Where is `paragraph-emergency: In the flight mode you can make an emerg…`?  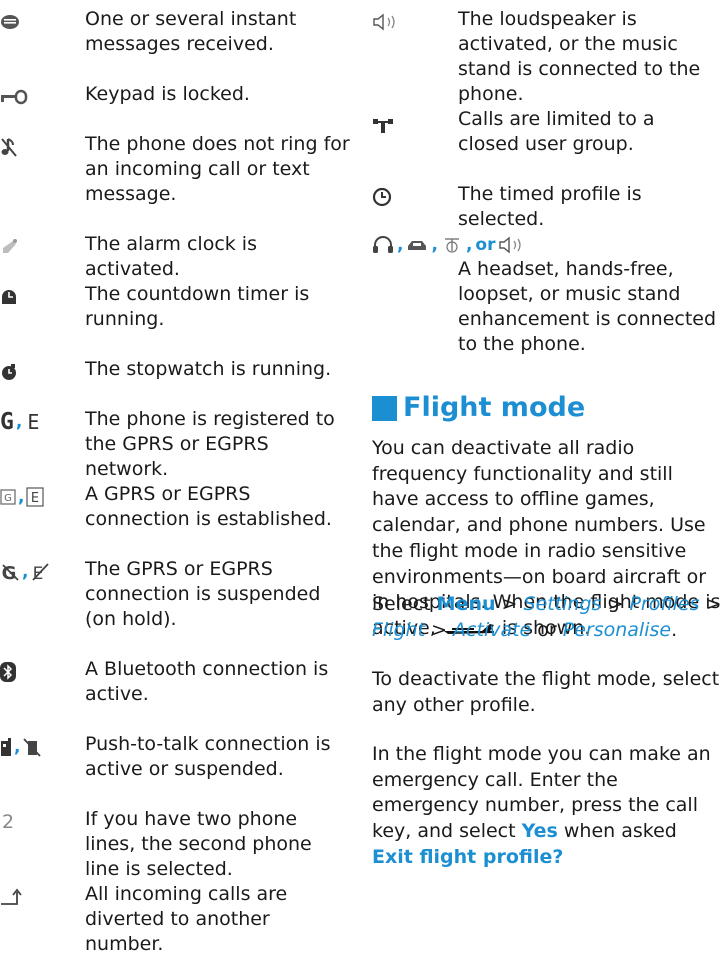
paragraph-emergency: In the flight mode you can make an emerg… is located at coordinates (541, 805).